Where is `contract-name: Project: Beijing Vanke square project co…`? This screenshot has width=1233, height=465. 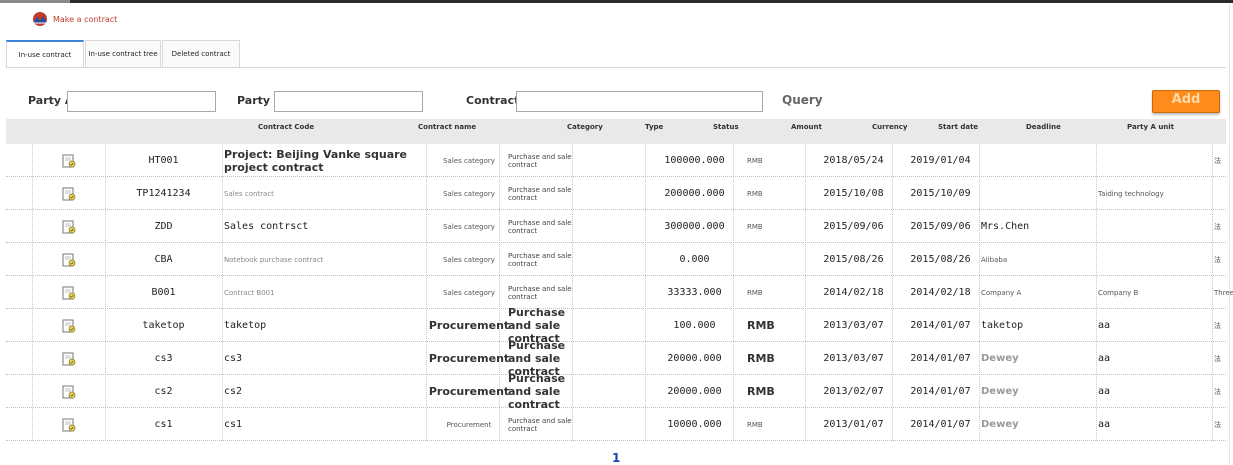 contract-name: Project: Beijing Vanke square project co… is located at coordinates (316, 160).